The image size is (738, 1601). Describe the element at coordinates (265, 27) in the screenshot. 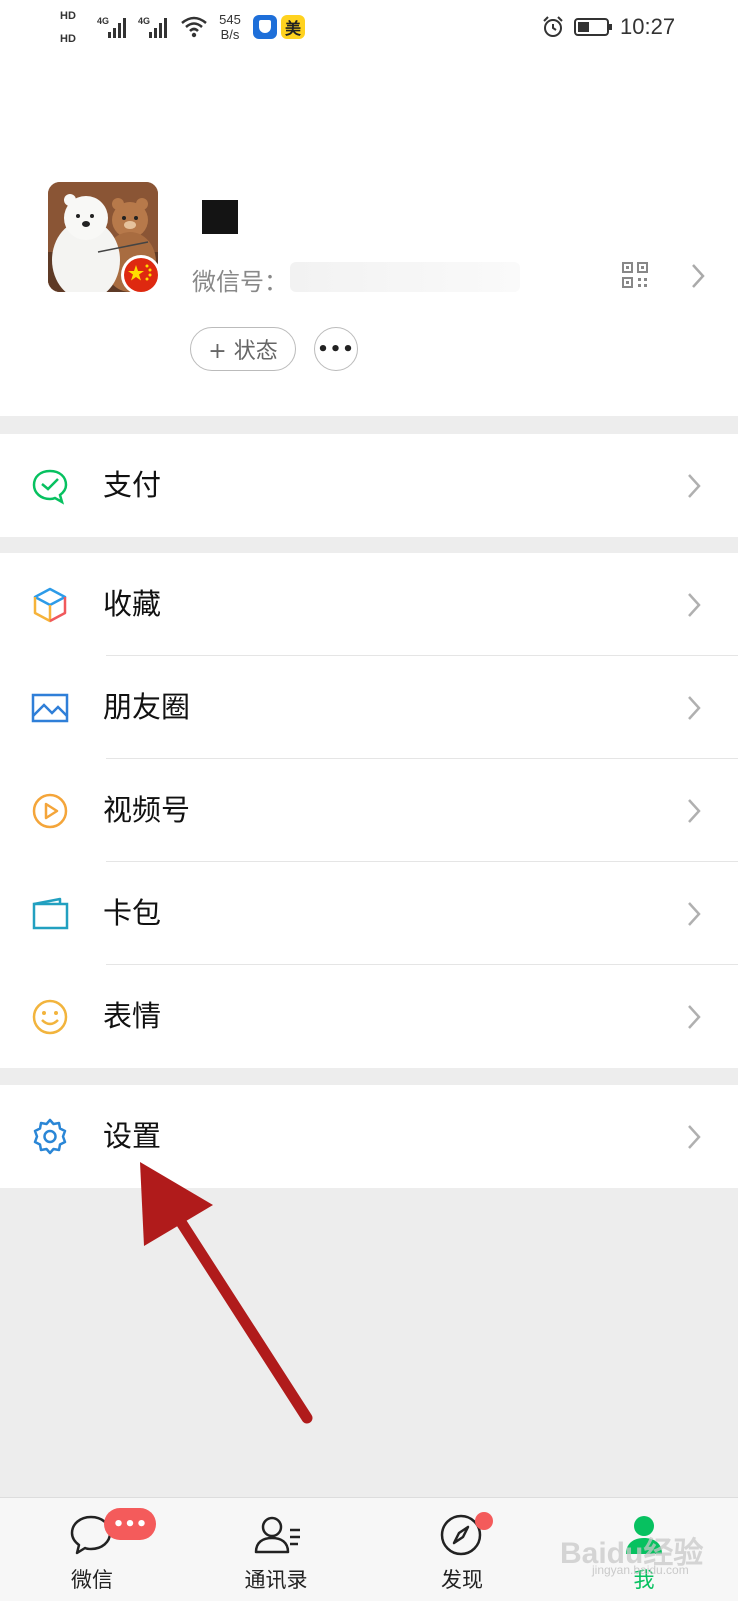

I see `shield-app-icon` at that location.